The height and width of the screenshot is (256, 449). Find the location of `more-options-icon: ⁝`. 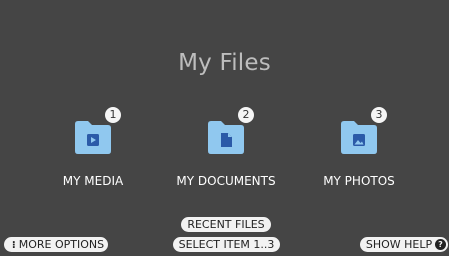

more-options-icon: ⁝ is located at coordinates (13, 245).